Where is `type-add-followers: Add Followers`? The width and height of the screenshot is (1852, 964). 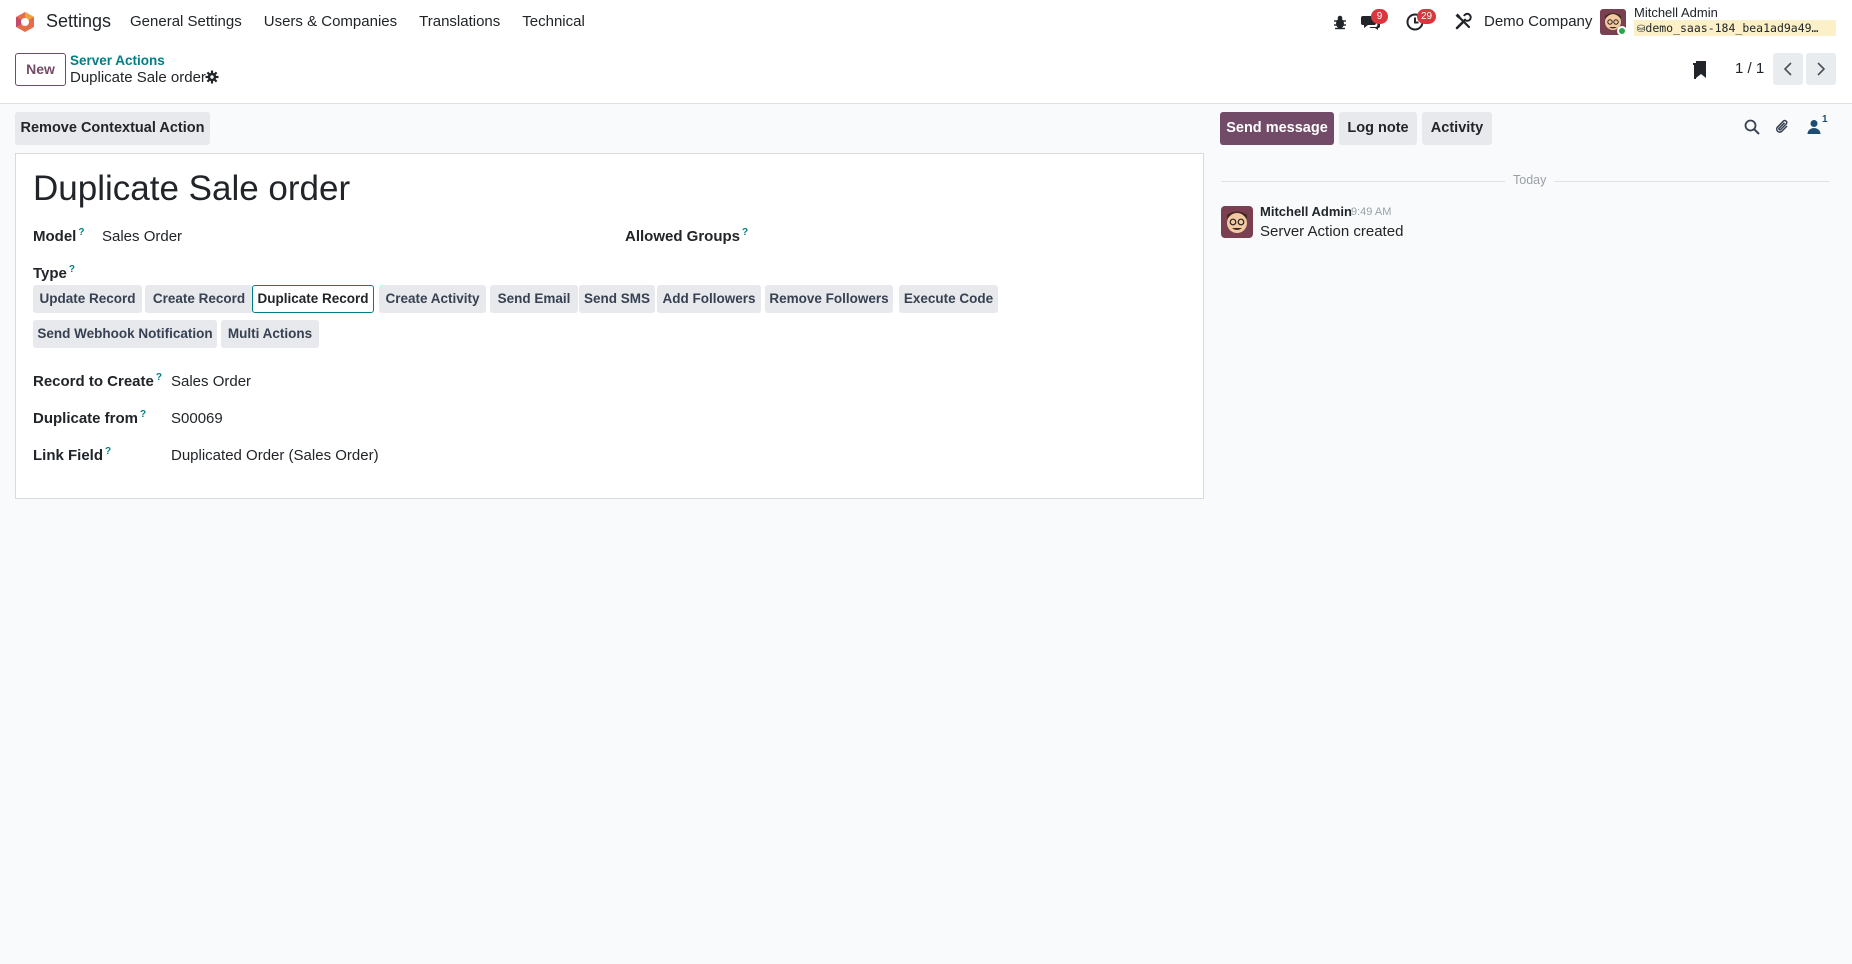 type-add-followers: Add Followers is located at coordinates (709, 299).